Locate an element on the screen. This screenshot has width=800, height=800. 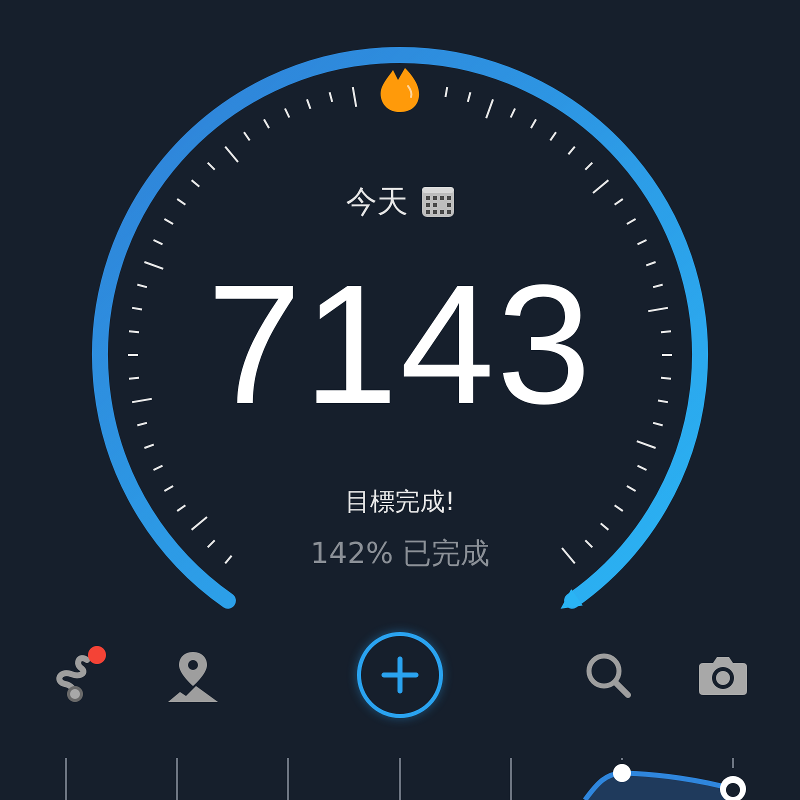
step-count: 7143 is located at coordinates (400, 345).